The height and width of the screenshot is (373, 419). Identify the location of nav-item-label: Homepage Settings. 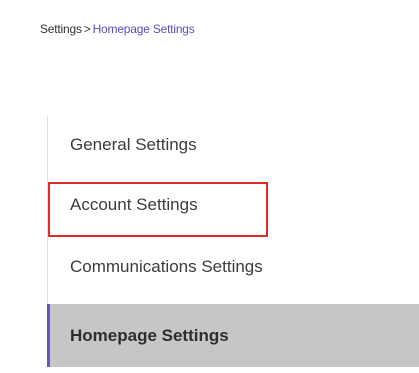
(149, 335).